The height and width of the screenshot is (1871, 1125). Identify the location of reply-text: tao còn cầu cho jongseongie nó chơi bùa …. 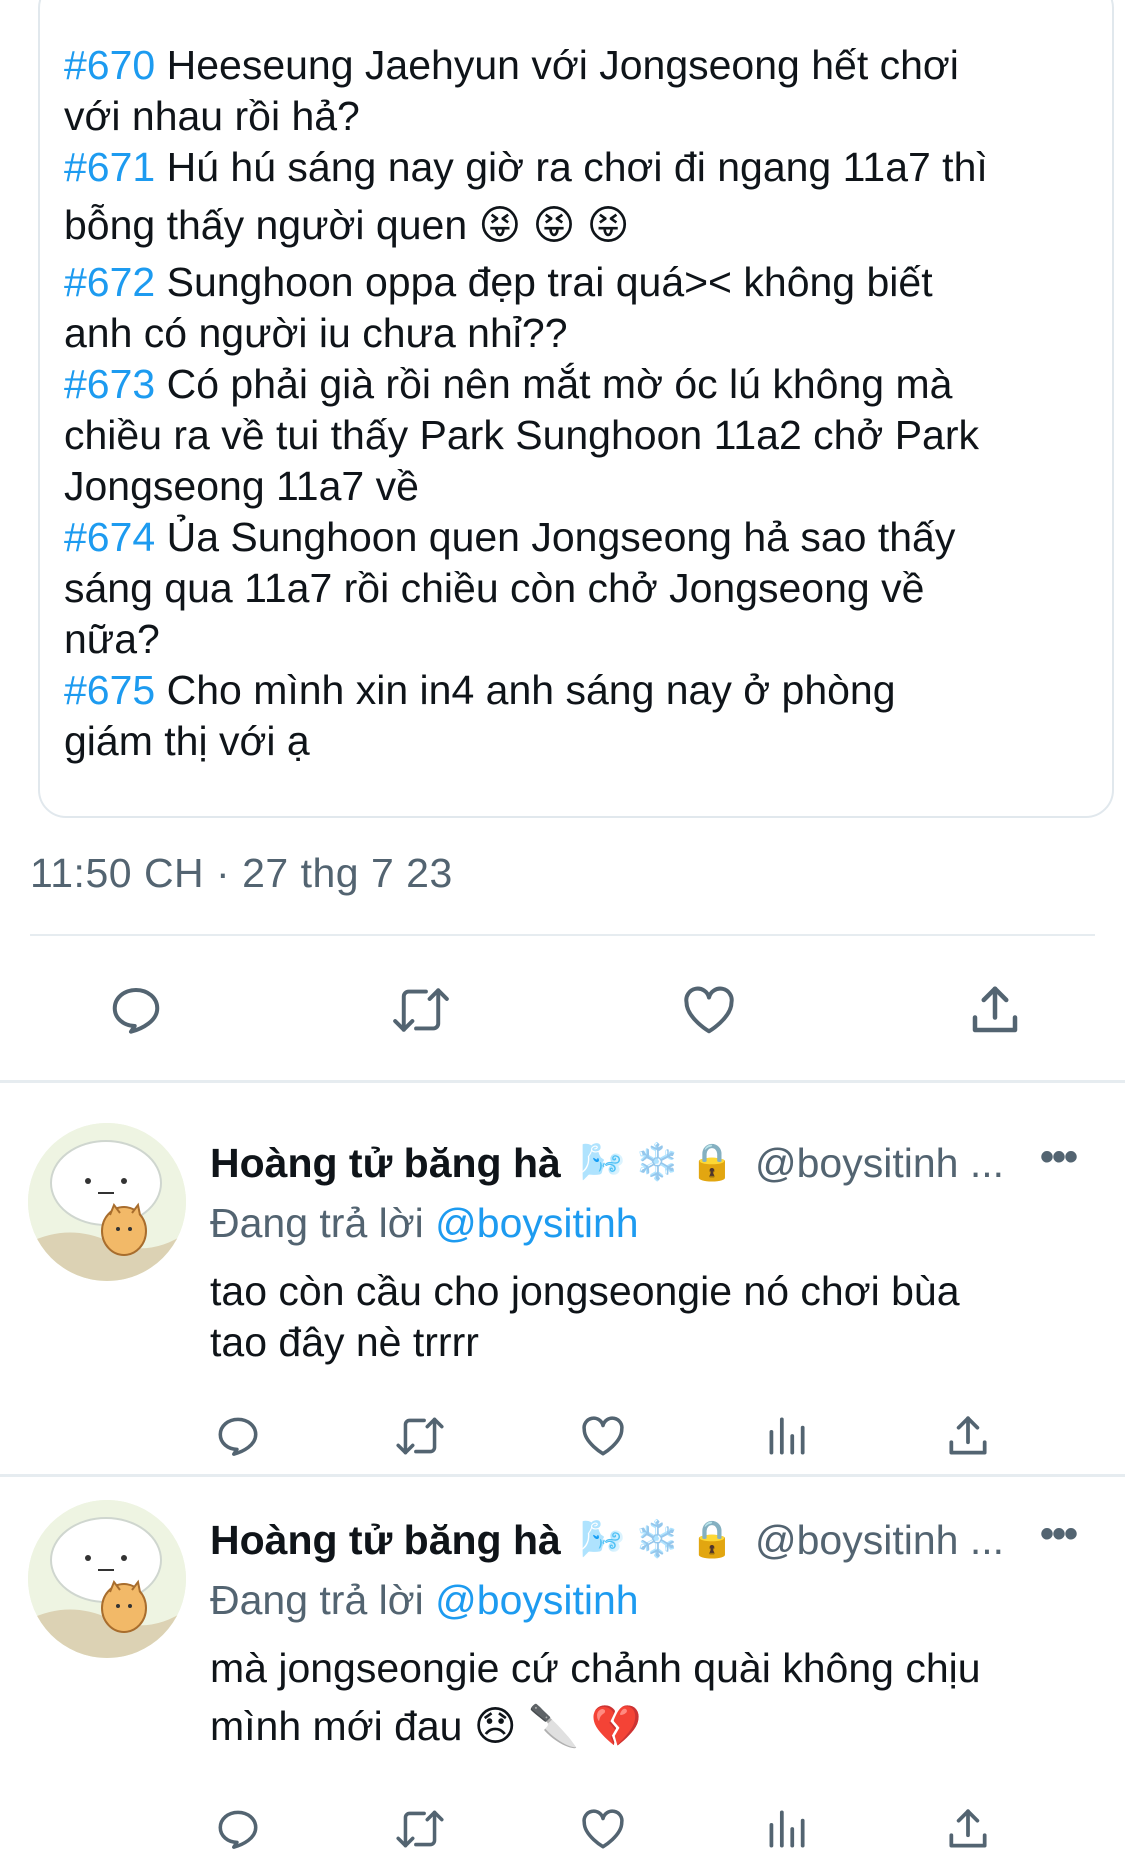
(585, 1316).